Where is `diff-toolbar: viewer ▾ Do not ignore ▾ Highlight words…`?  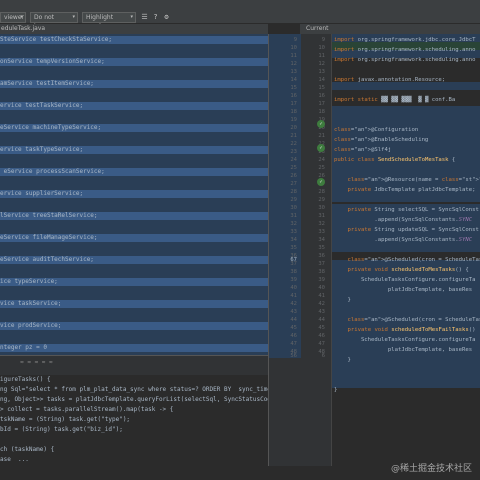
diff-toolbar: viewer ▾ Do not ignore ▾ Highlight words… is located at coordinates (240, 15).